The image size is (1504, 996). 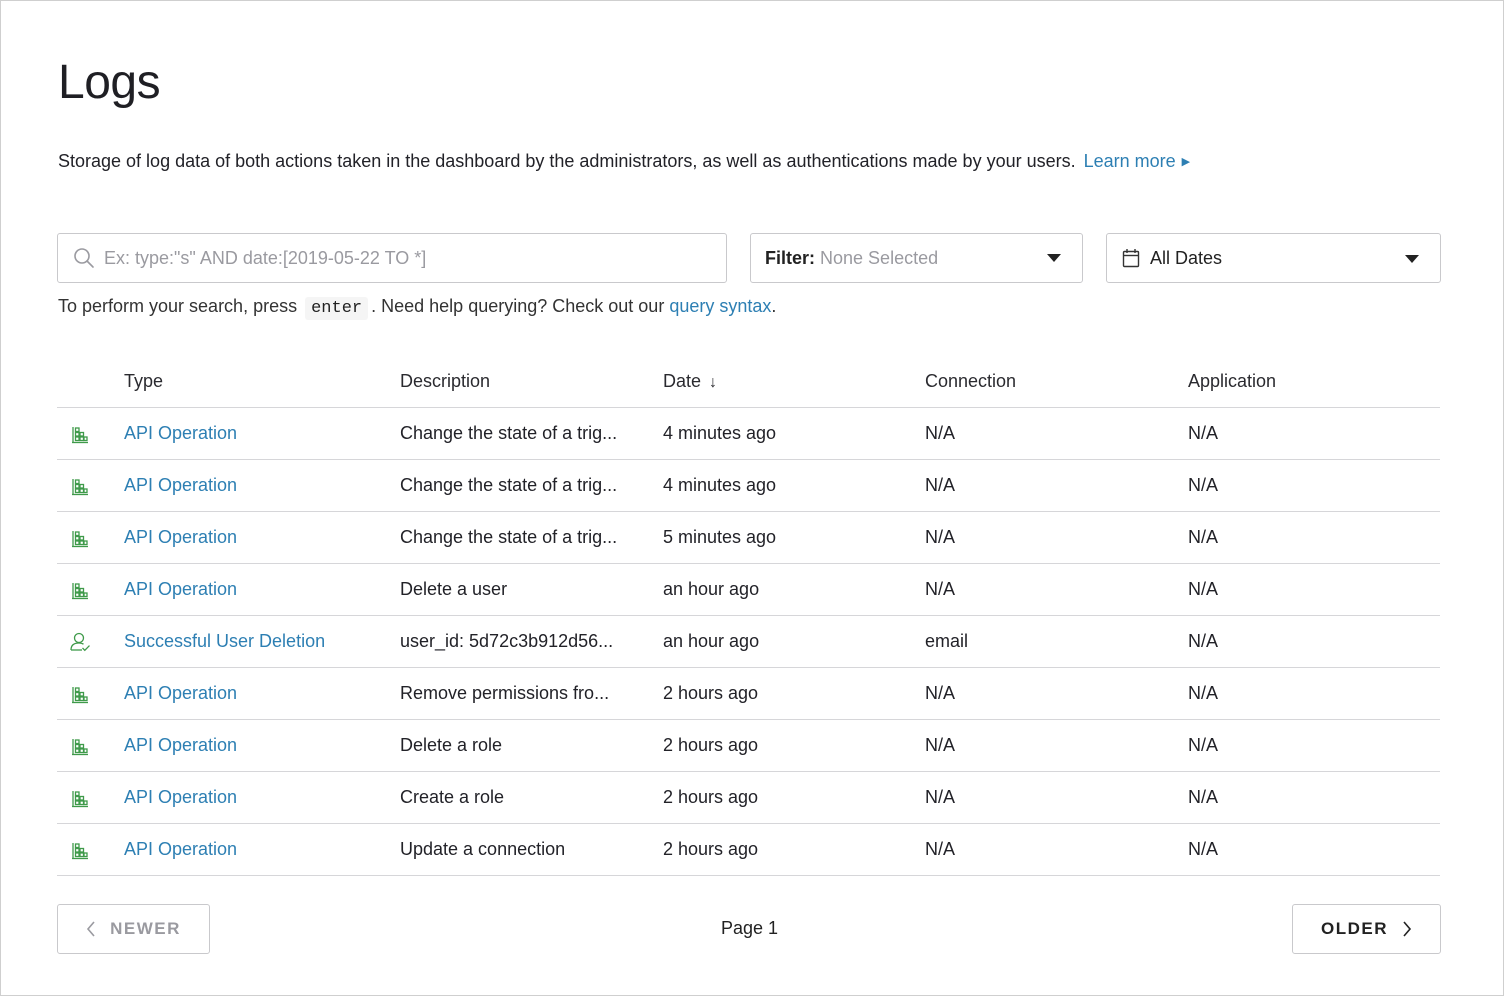 What do you see at coordinates (337, 308) in the screenshot?
I see `enter-key-hint: enter` at bounding box center [337, 308].